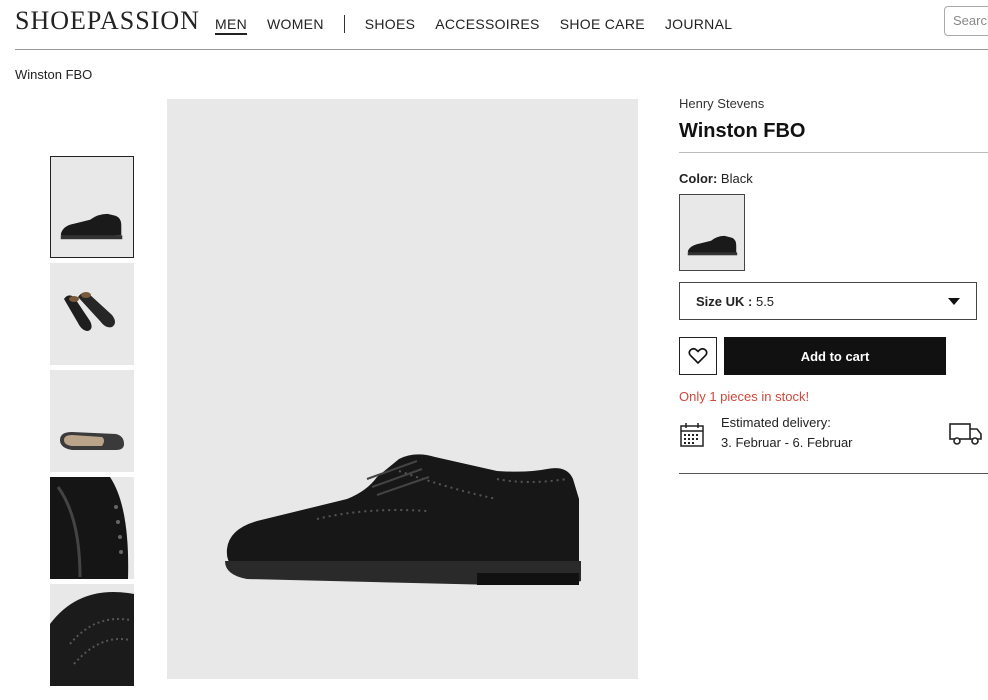 The width and height of the screenshot is (988, 700). I want to click on shoe-pair-image, so click(89, 311).